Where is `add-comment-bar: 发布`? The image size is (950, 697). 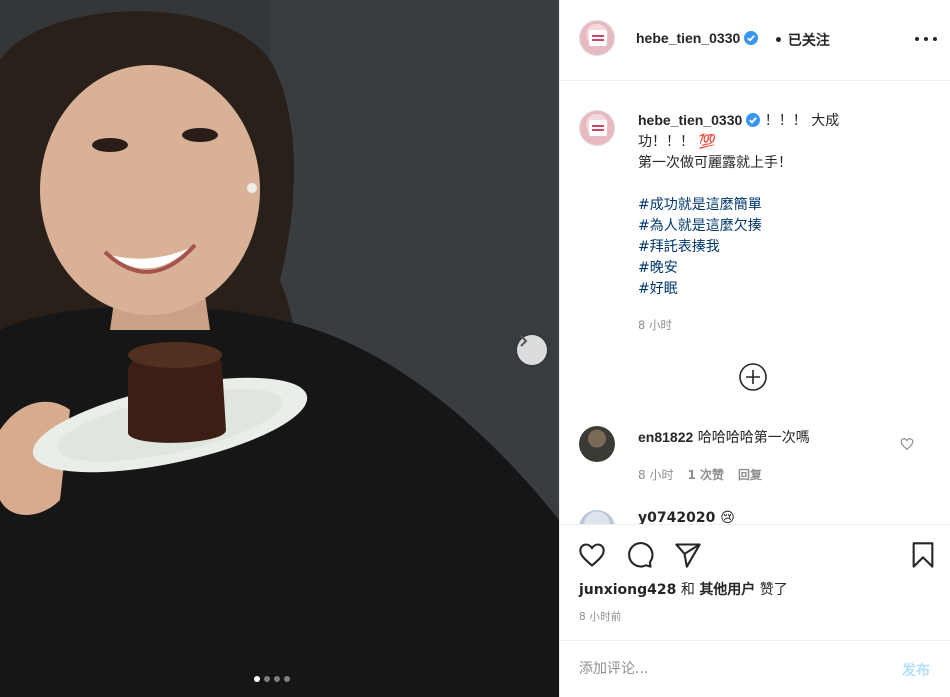 add-comment-bar: 发布 is located at coordinates (755, 668).